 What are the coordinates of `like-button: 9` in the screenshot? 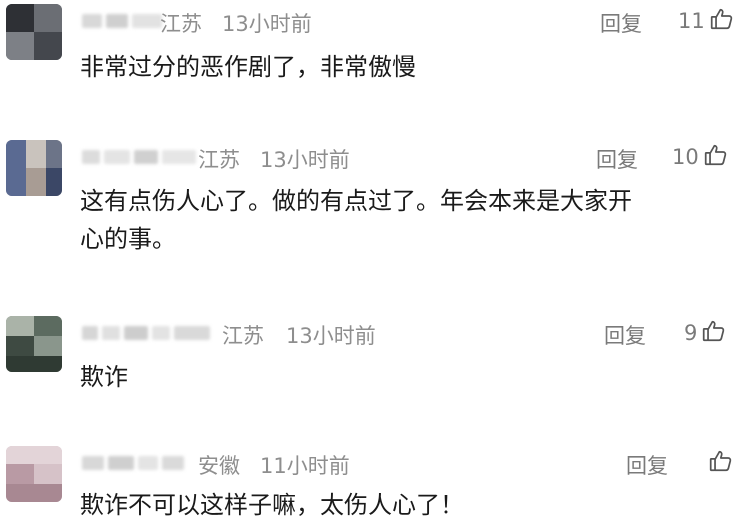 It's located at (705, 333).